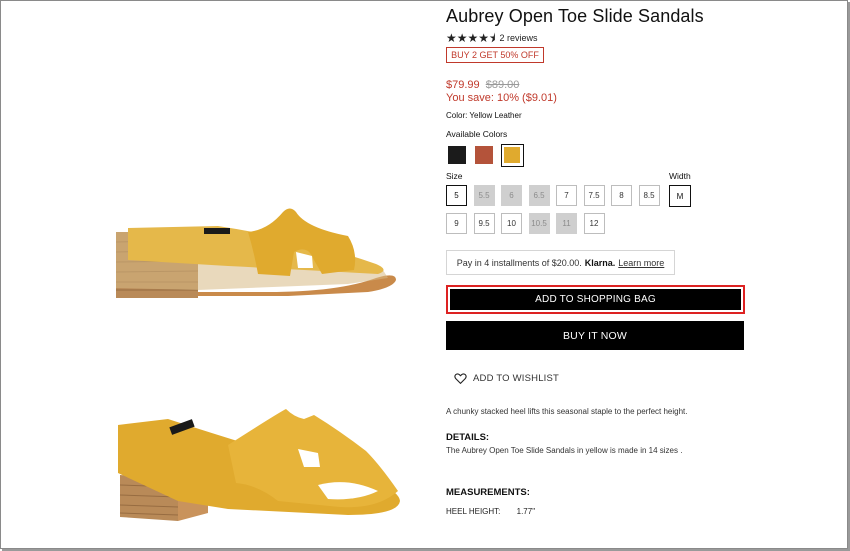 Image resolution: width=850 pixels, height=551 pixels. What do you see at coordinates (484, 155) in the screenshot?
I see `color-swatch-cognac` at bounding box center [484, 155].